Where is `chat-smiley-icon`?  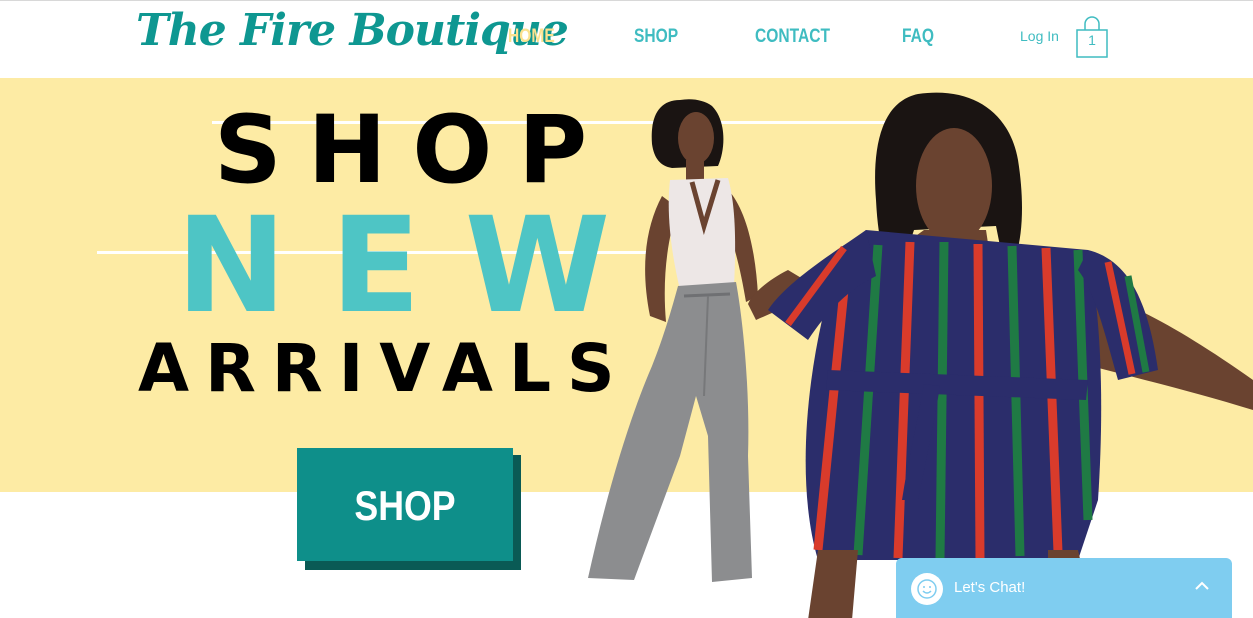 chat-smiley-icon is located at coordinates (927, 589).